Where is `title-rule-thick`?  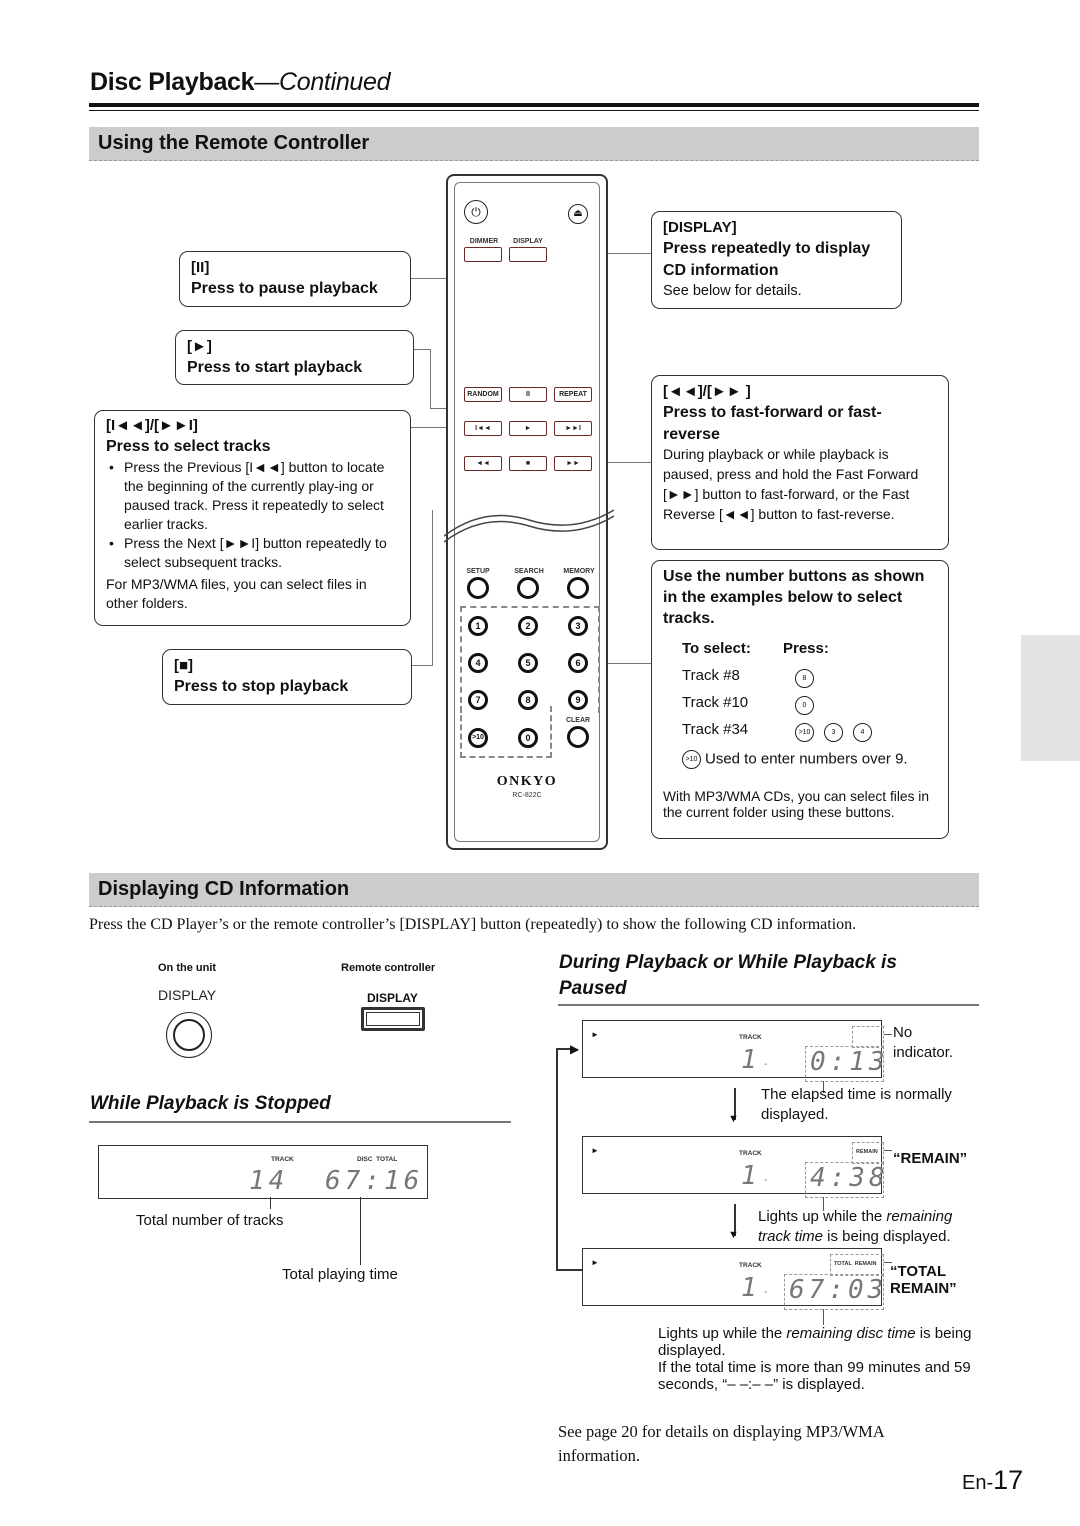
title-rule-thick is located at coordinates (534, 105).